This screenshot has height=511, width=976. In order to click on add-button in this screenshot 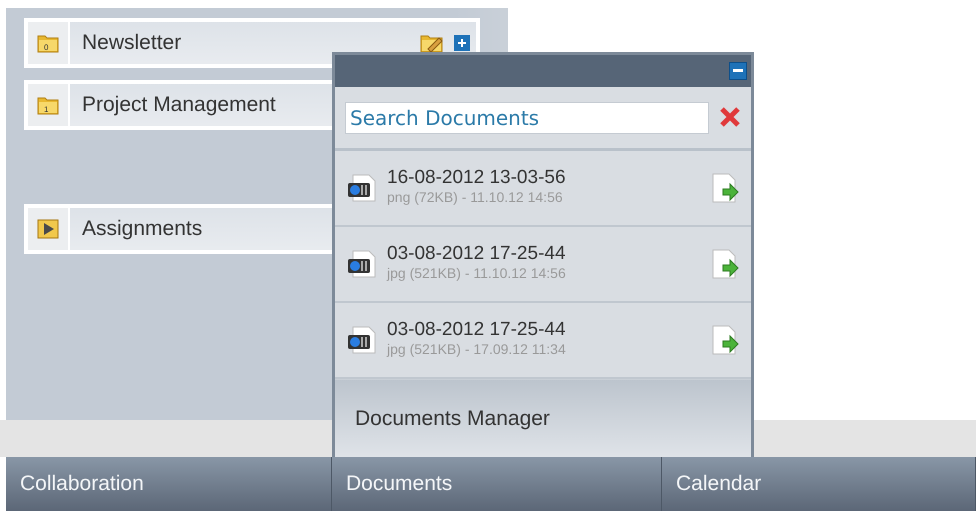, I will do `click(462, 43)`.